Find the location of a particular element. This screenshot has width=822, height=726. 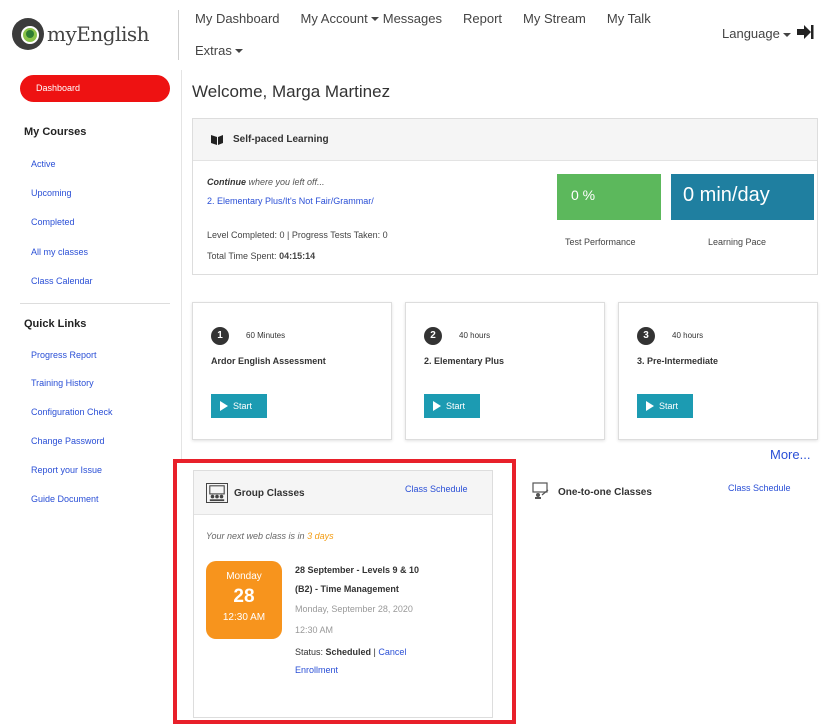

step-number: 2 is located at coordinates (433, 336).